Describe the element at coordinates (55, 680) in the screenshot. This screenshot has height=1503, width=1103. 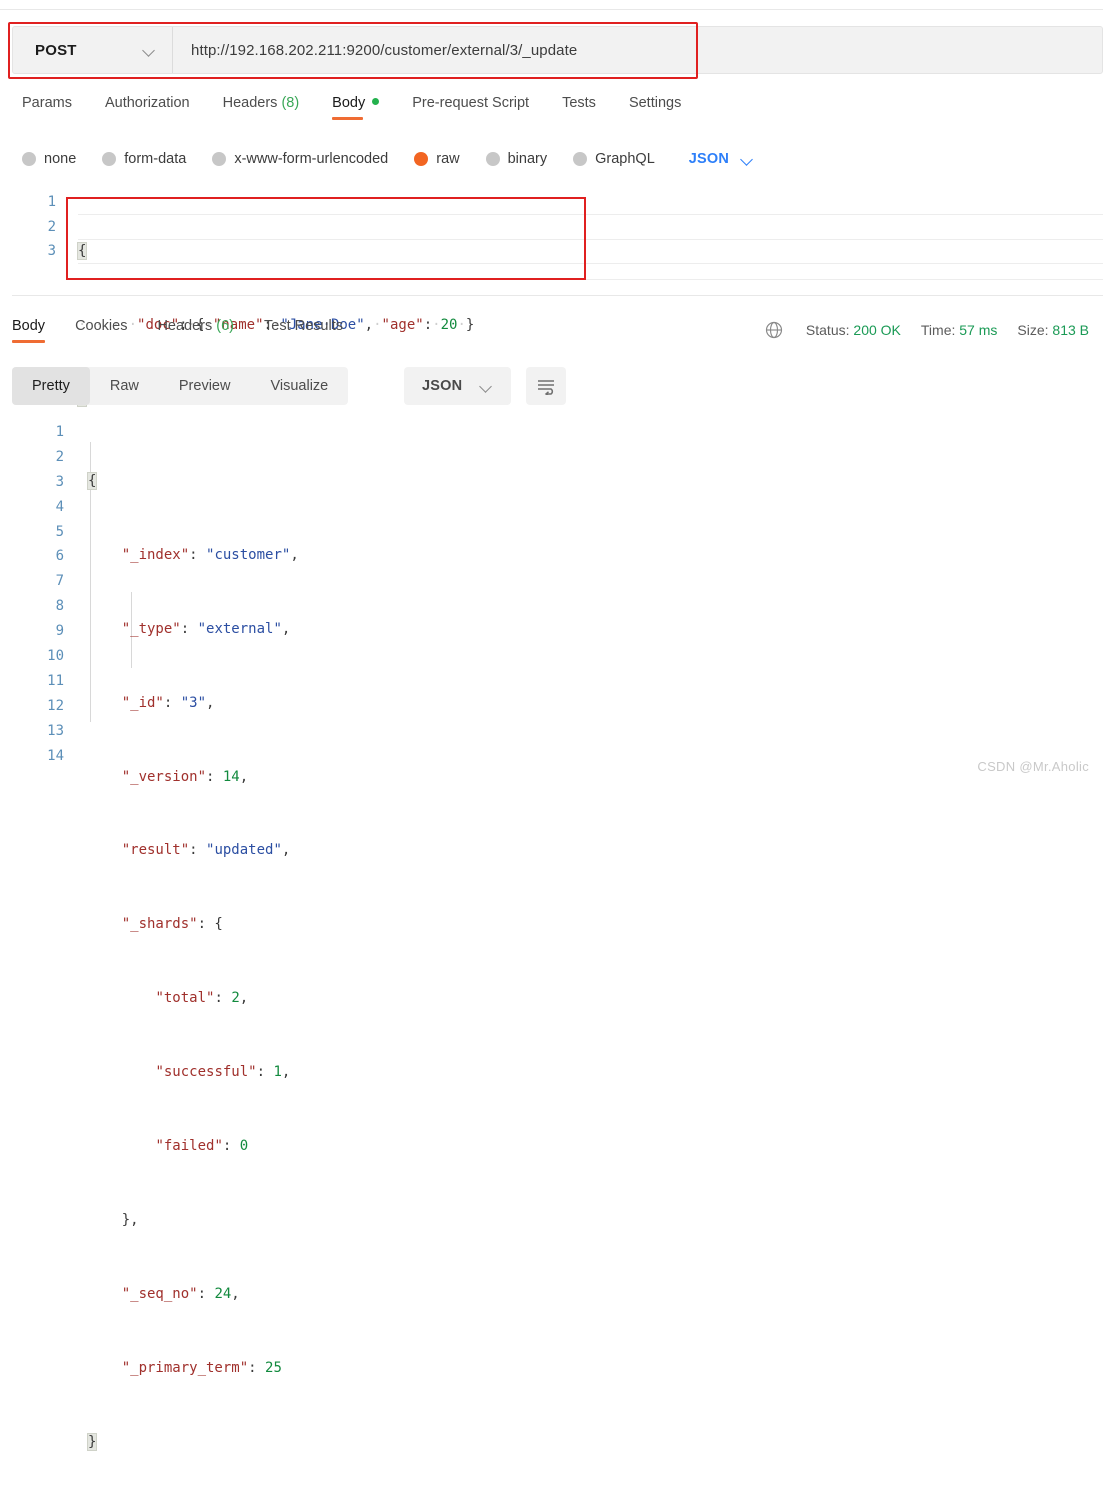
I see `line-number: 11` at that location.